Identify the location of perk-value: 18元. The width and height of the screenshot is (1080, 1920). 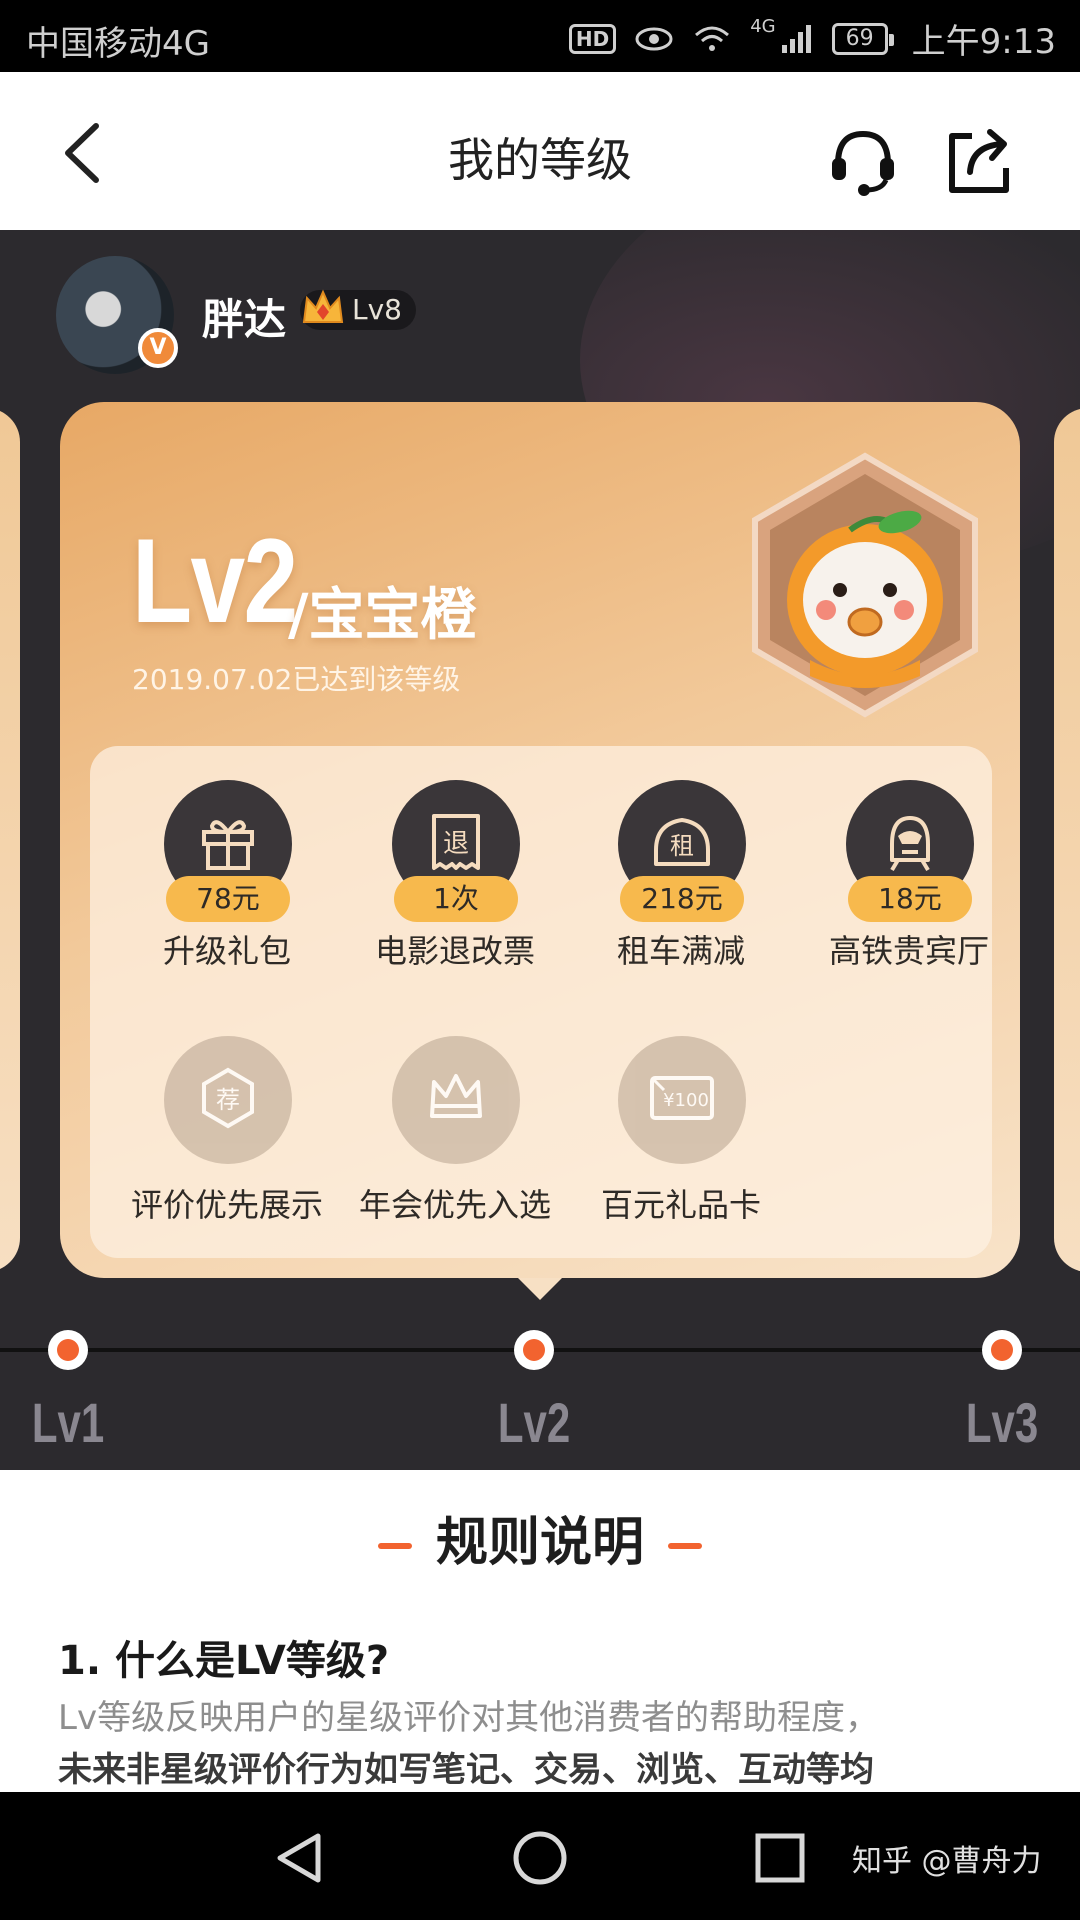
(910, 899).